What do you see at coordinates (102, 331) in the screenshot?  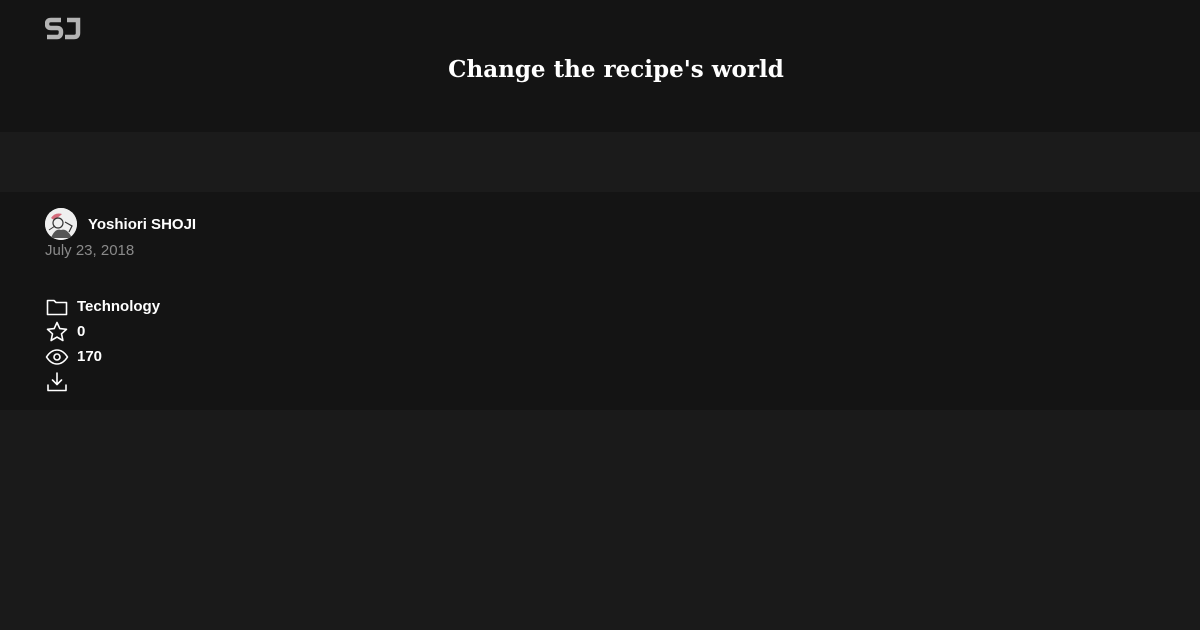 I see `stars-row: 0` at bounding box center [102, 331].